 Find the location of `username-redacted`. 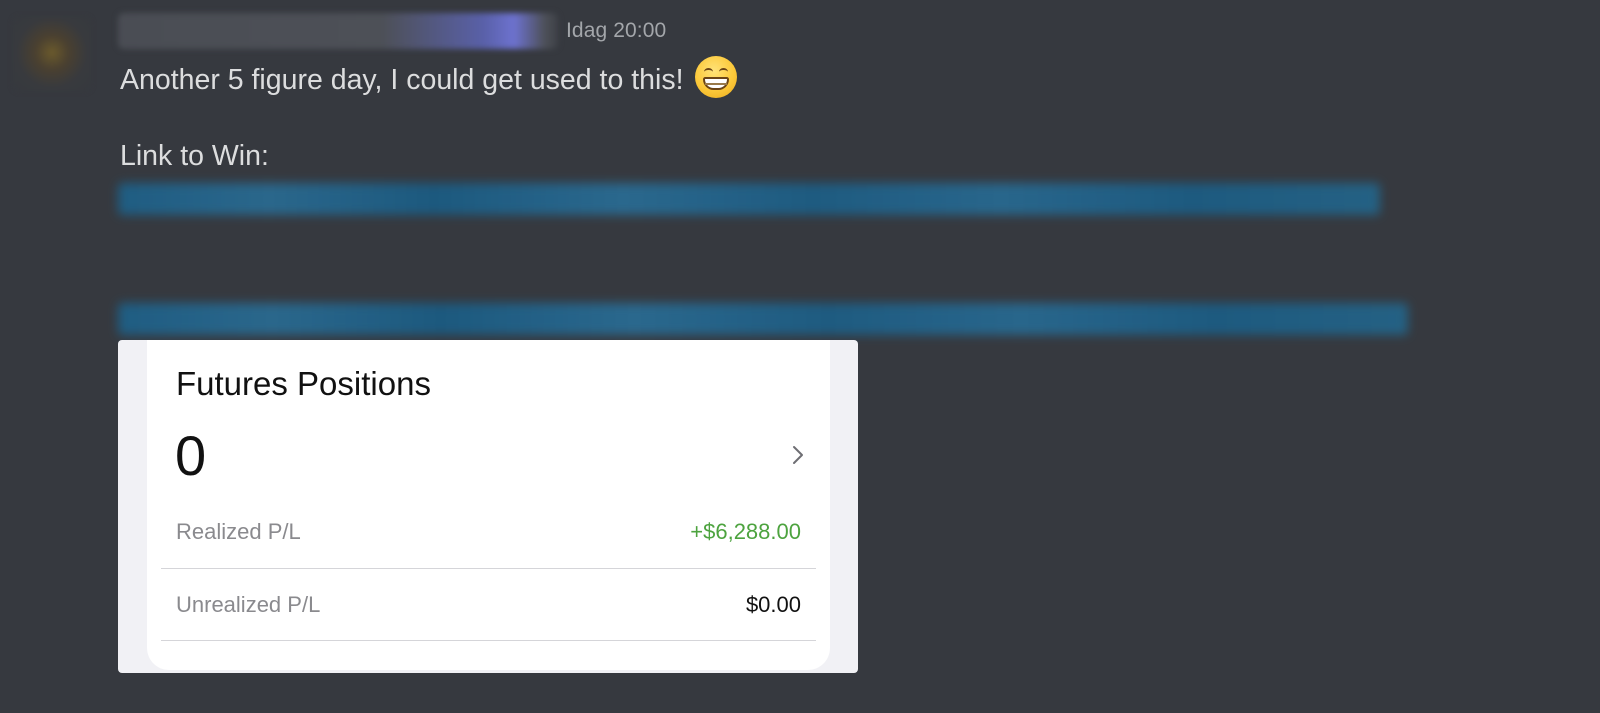

username-redacted is located at coordinates (338, 31).